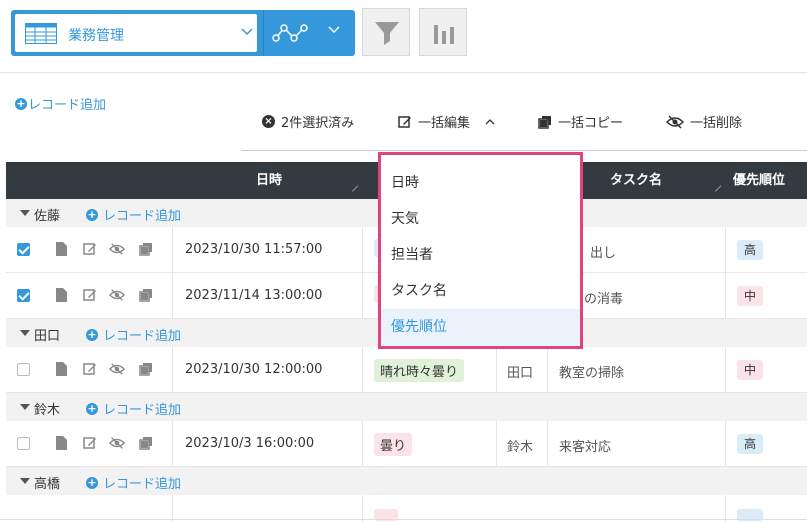 This screenshot has height=522, width=807. I want to click on task-cell: の消毒, so click(604, 299).